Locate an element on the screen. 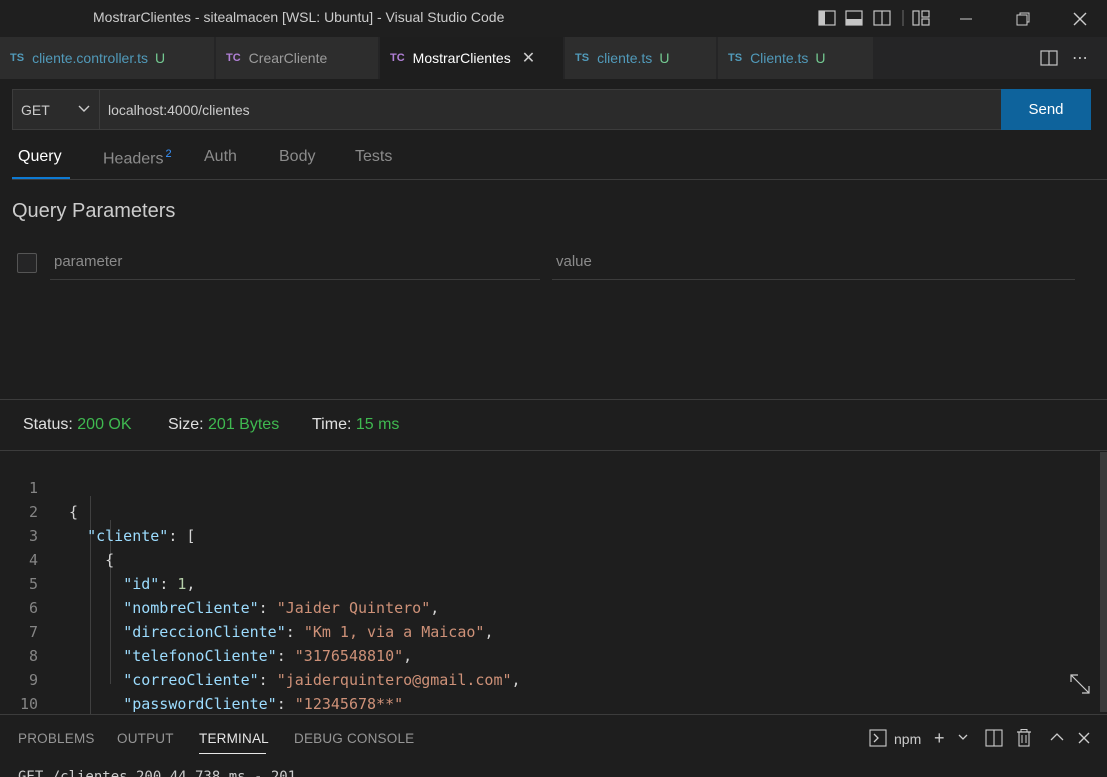 This screenshot has width=1107, height=777. code-line: 9 "passwordCliente": "12345678**" is located at coordinates (550, 678).